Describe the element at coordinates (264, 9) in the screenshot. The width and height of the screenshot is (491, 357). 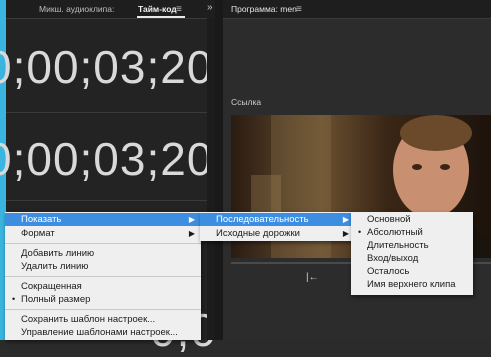
I see `program-monitor-title: Программа: men` at that location.